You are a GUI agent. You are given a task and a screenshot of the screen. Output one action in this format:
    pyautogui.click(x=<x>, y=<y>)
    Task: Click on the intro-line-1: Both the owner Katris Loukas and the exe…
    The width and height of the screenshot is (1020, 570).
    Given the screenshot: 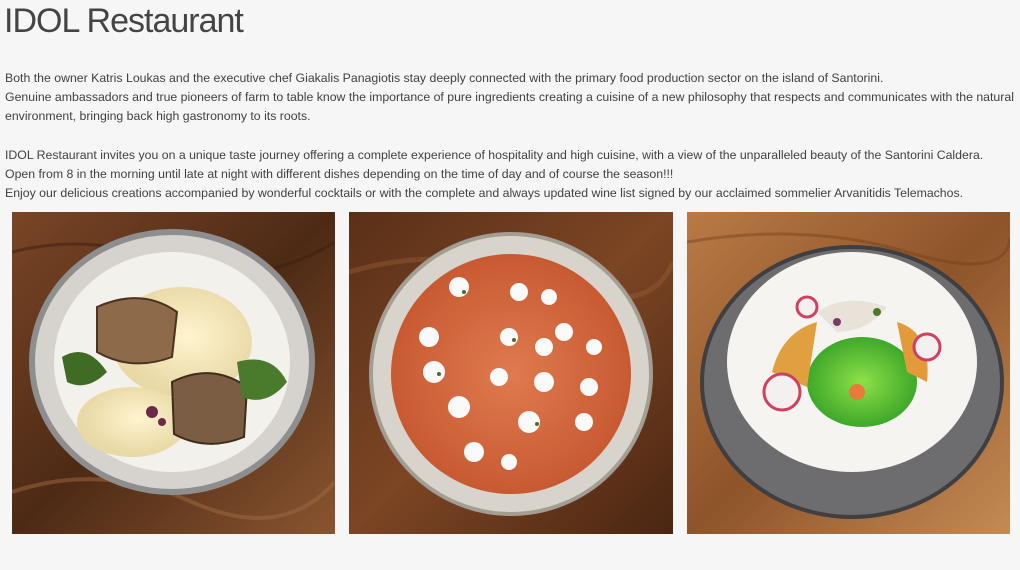 What is the action you would take?
    pyautogui.click(x=444, y=78)
    